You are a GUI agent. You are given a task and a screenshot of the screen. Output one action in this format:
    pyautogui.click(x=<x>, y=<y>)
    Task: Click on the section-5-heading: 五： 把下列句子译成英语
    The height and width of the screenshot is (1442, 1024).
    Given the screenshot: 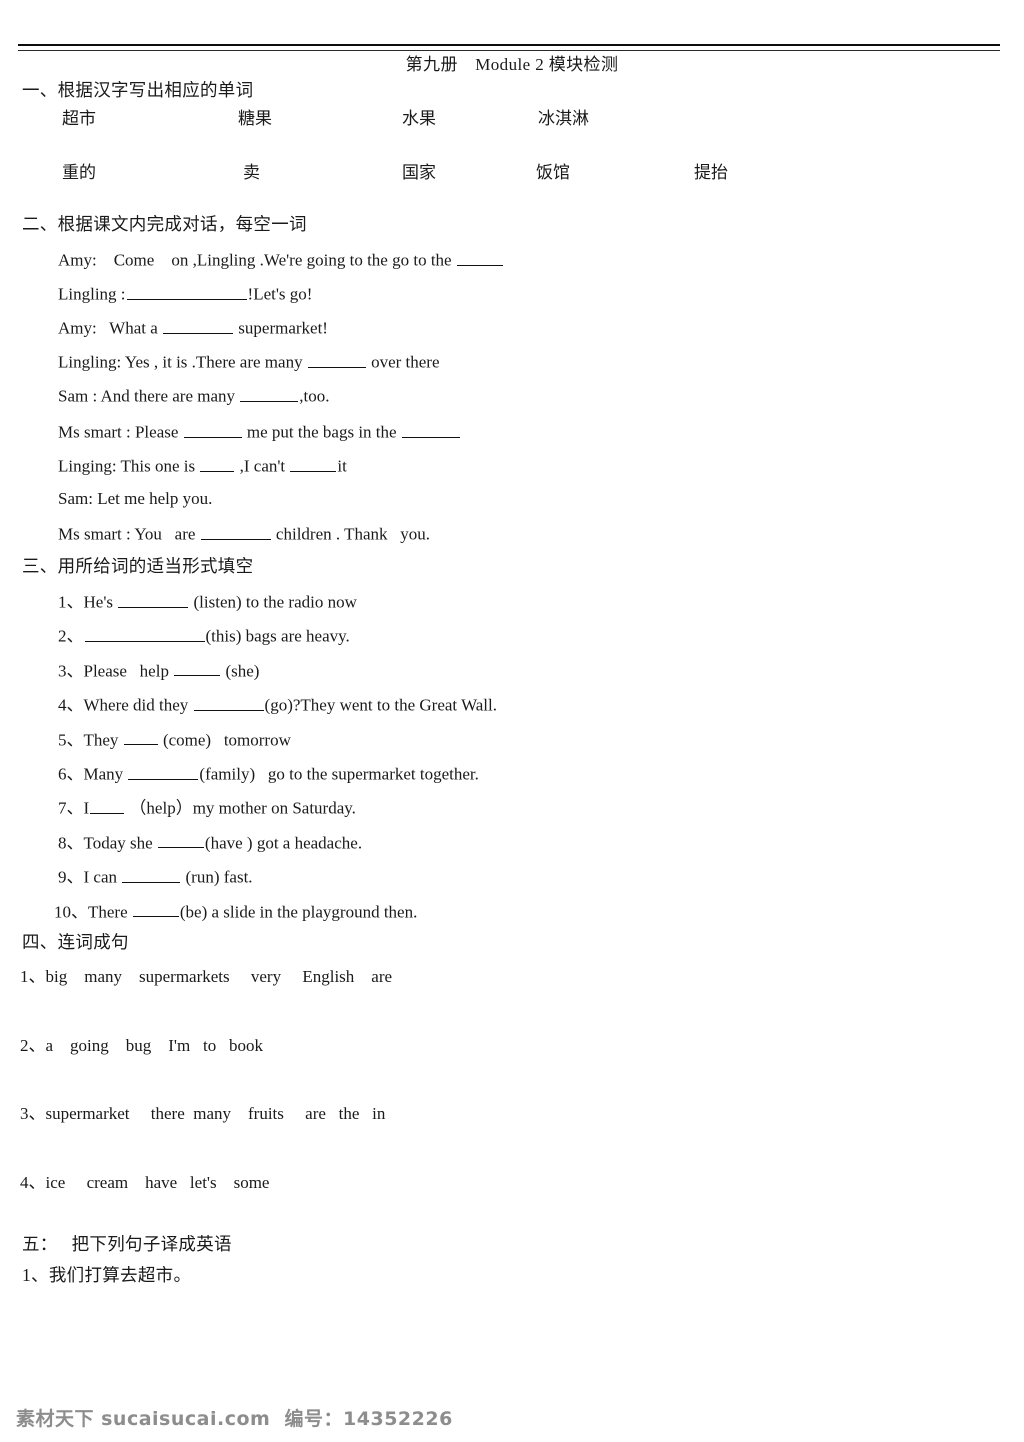 What is the action you would take?
    pyautogui.click(x=127, y=1244)
    